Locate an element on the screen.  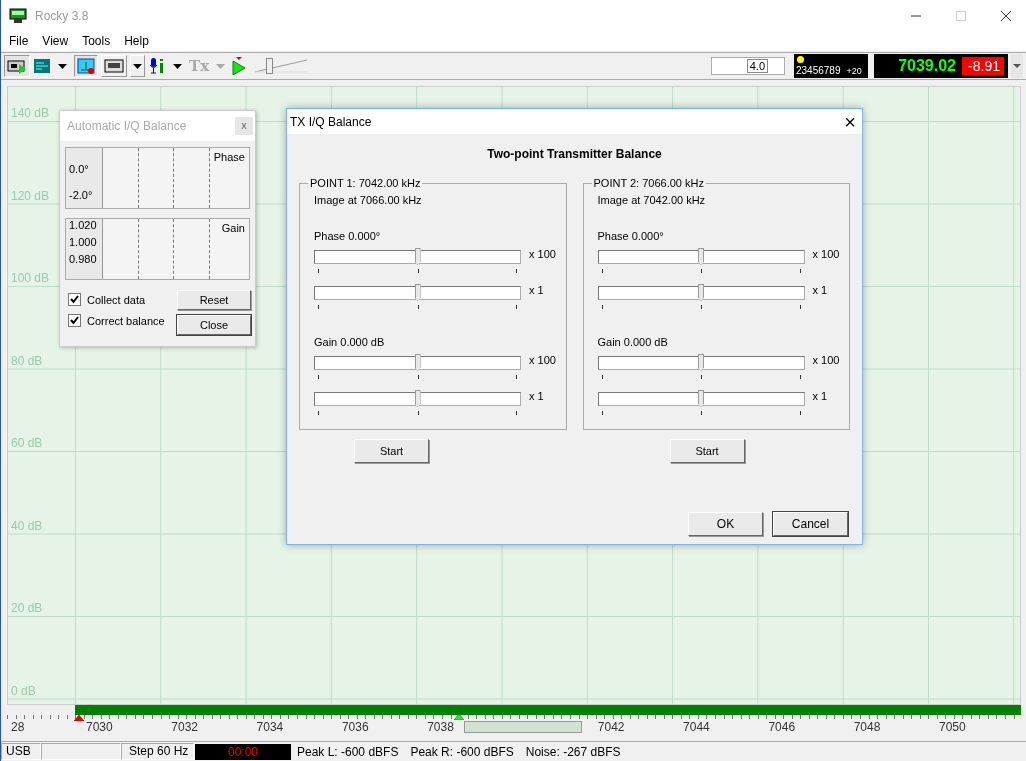
checkbox-label: Collect data is located at coordinates (116, 299).